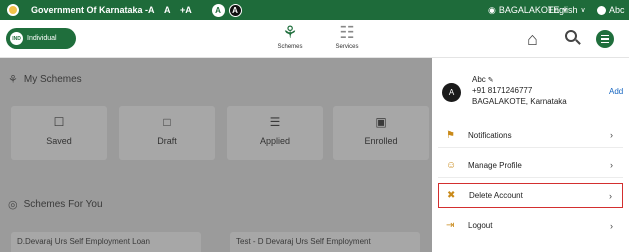  What do you see at coordinates (495, 165) in the screenshot?
I see `menu-item-label: Manage Profile` at bounding box center [495, 165].